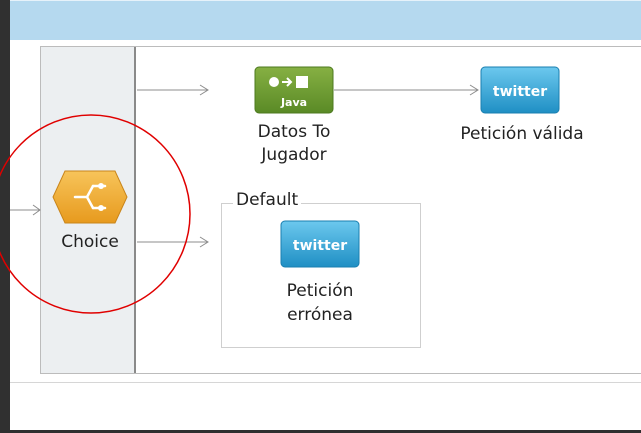  Describe the element at coordinates (95, 214) in the screenshot. I see `highlight-circle` at that location.